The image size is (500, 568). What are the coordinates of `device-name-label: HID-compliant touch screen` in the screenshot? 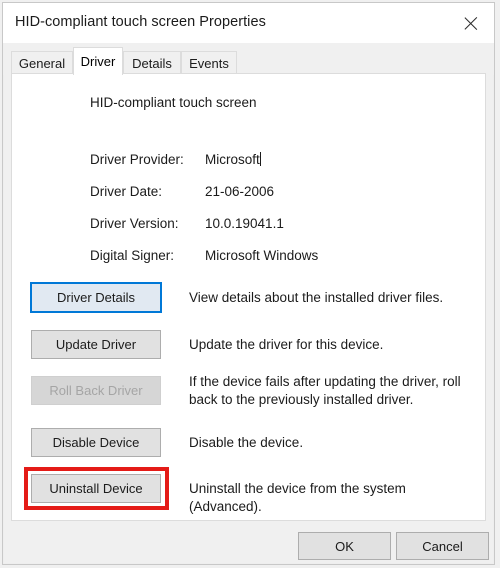 It's located at (173, 102).